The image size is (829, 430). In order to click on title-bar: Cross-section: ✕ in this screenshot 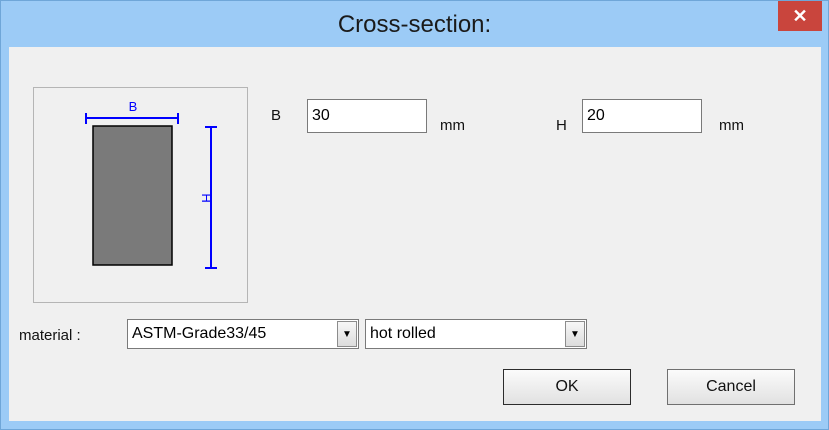, I will do `click(414, 24)`.